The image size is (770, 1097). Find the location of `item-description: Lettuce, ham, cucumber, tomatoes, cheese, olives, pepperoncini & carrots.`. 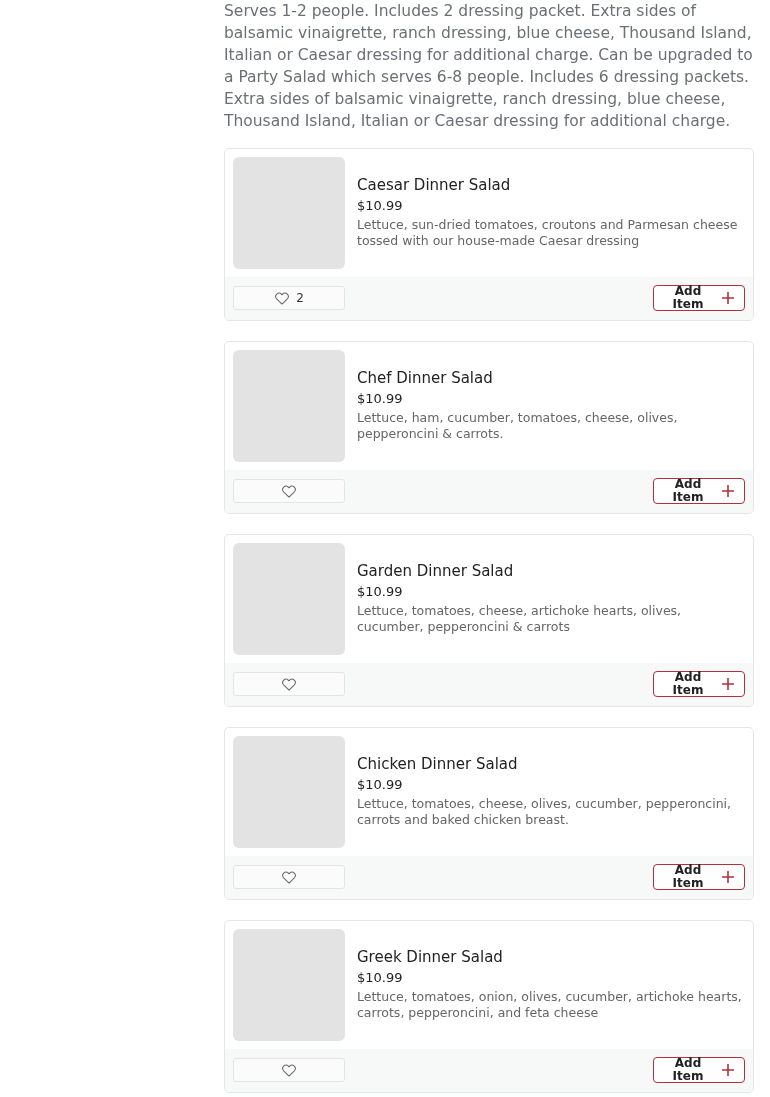

item-description: Lettuce, ham, cucumber, tomatoes, cheese, olives, pepperoncini & carrots. is located at coordinates (518, 426).